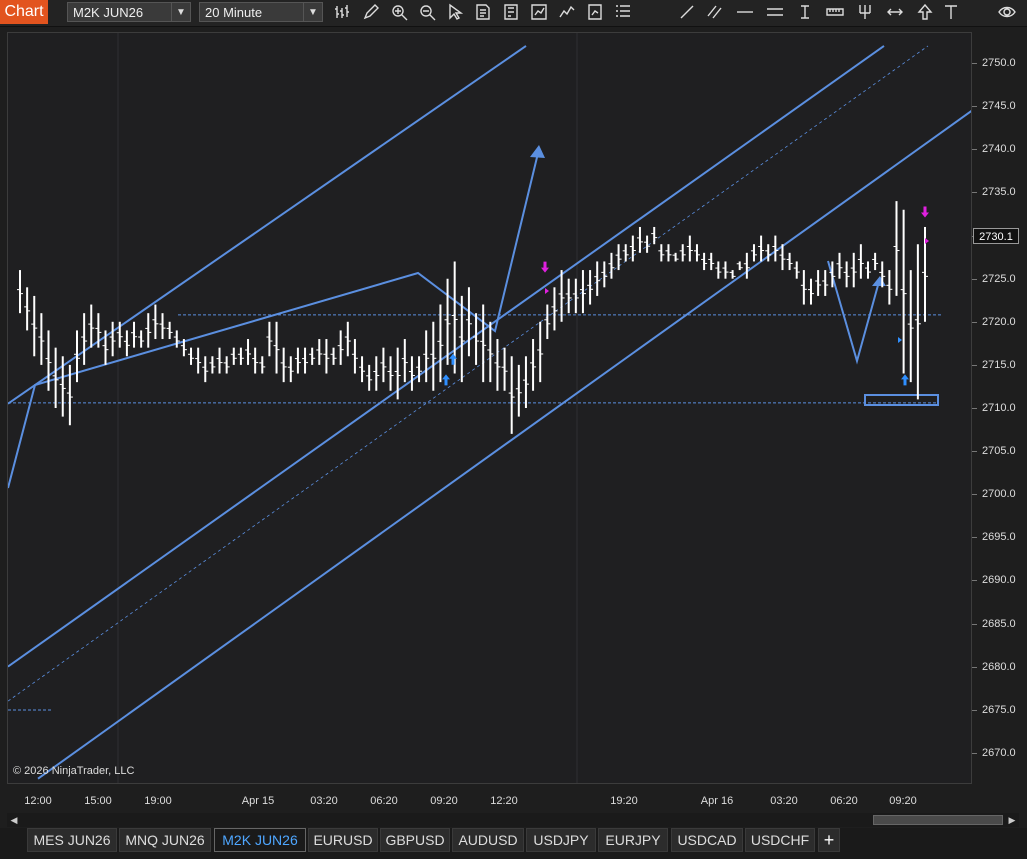  Describe the element at coordinates (999, 149) in the screenshot. I see `price-tick-label: 2740.0` at that location.